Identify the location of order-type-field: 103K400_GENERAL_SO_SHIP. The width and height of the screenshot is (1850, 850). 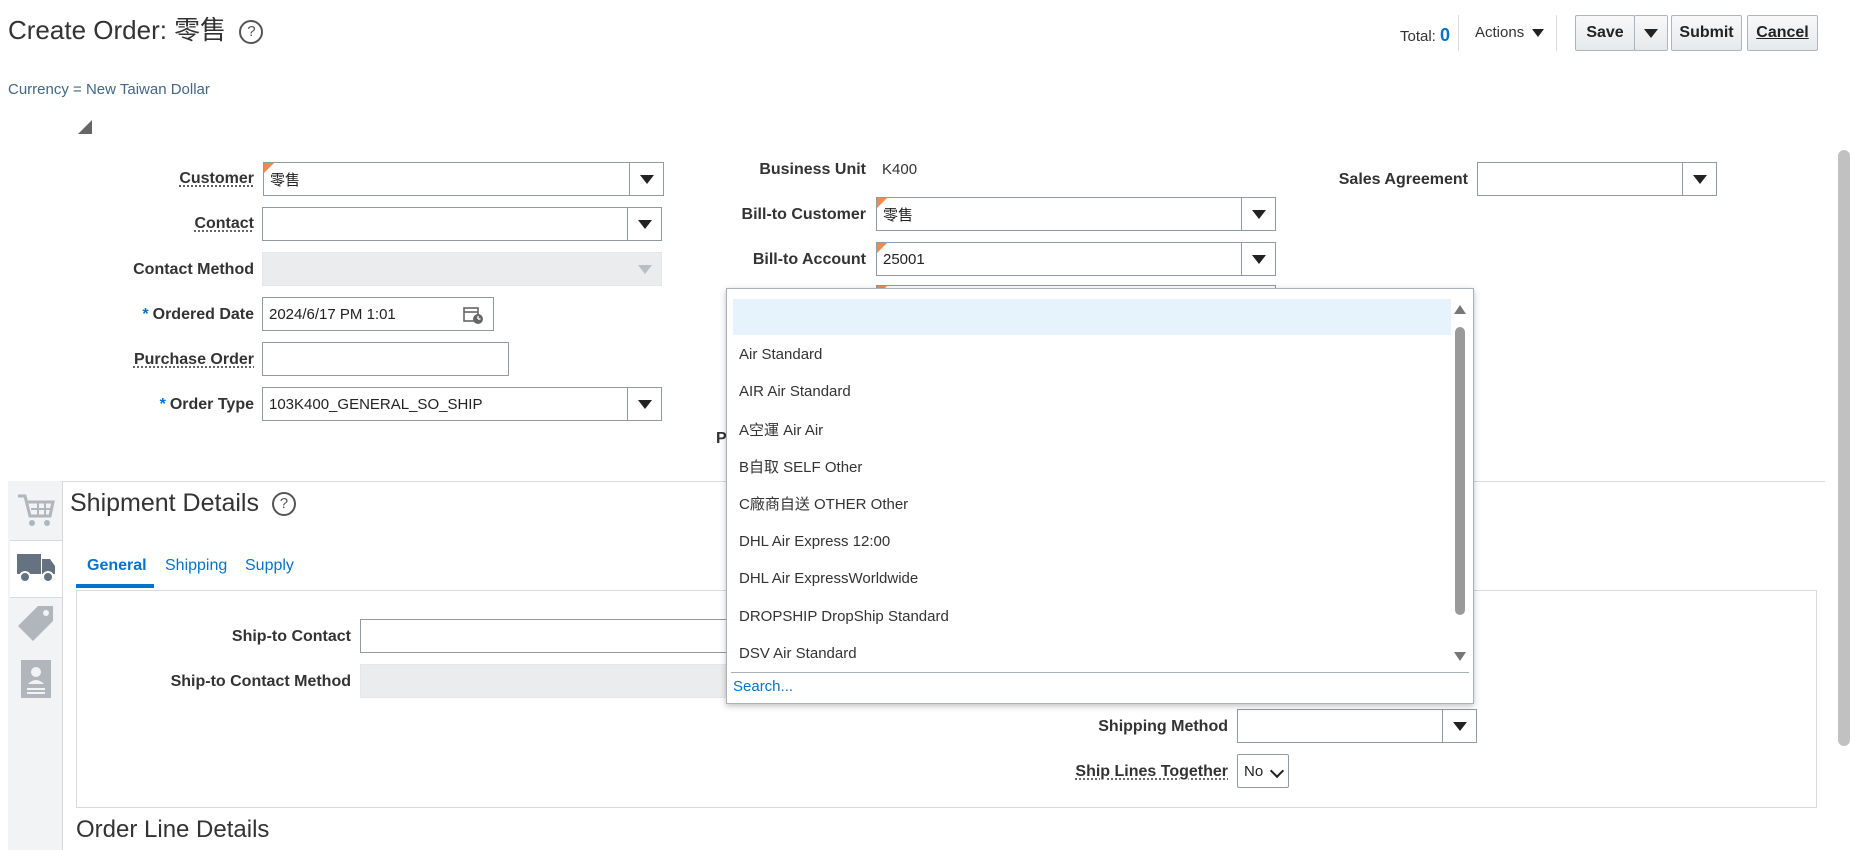
(462, 404).